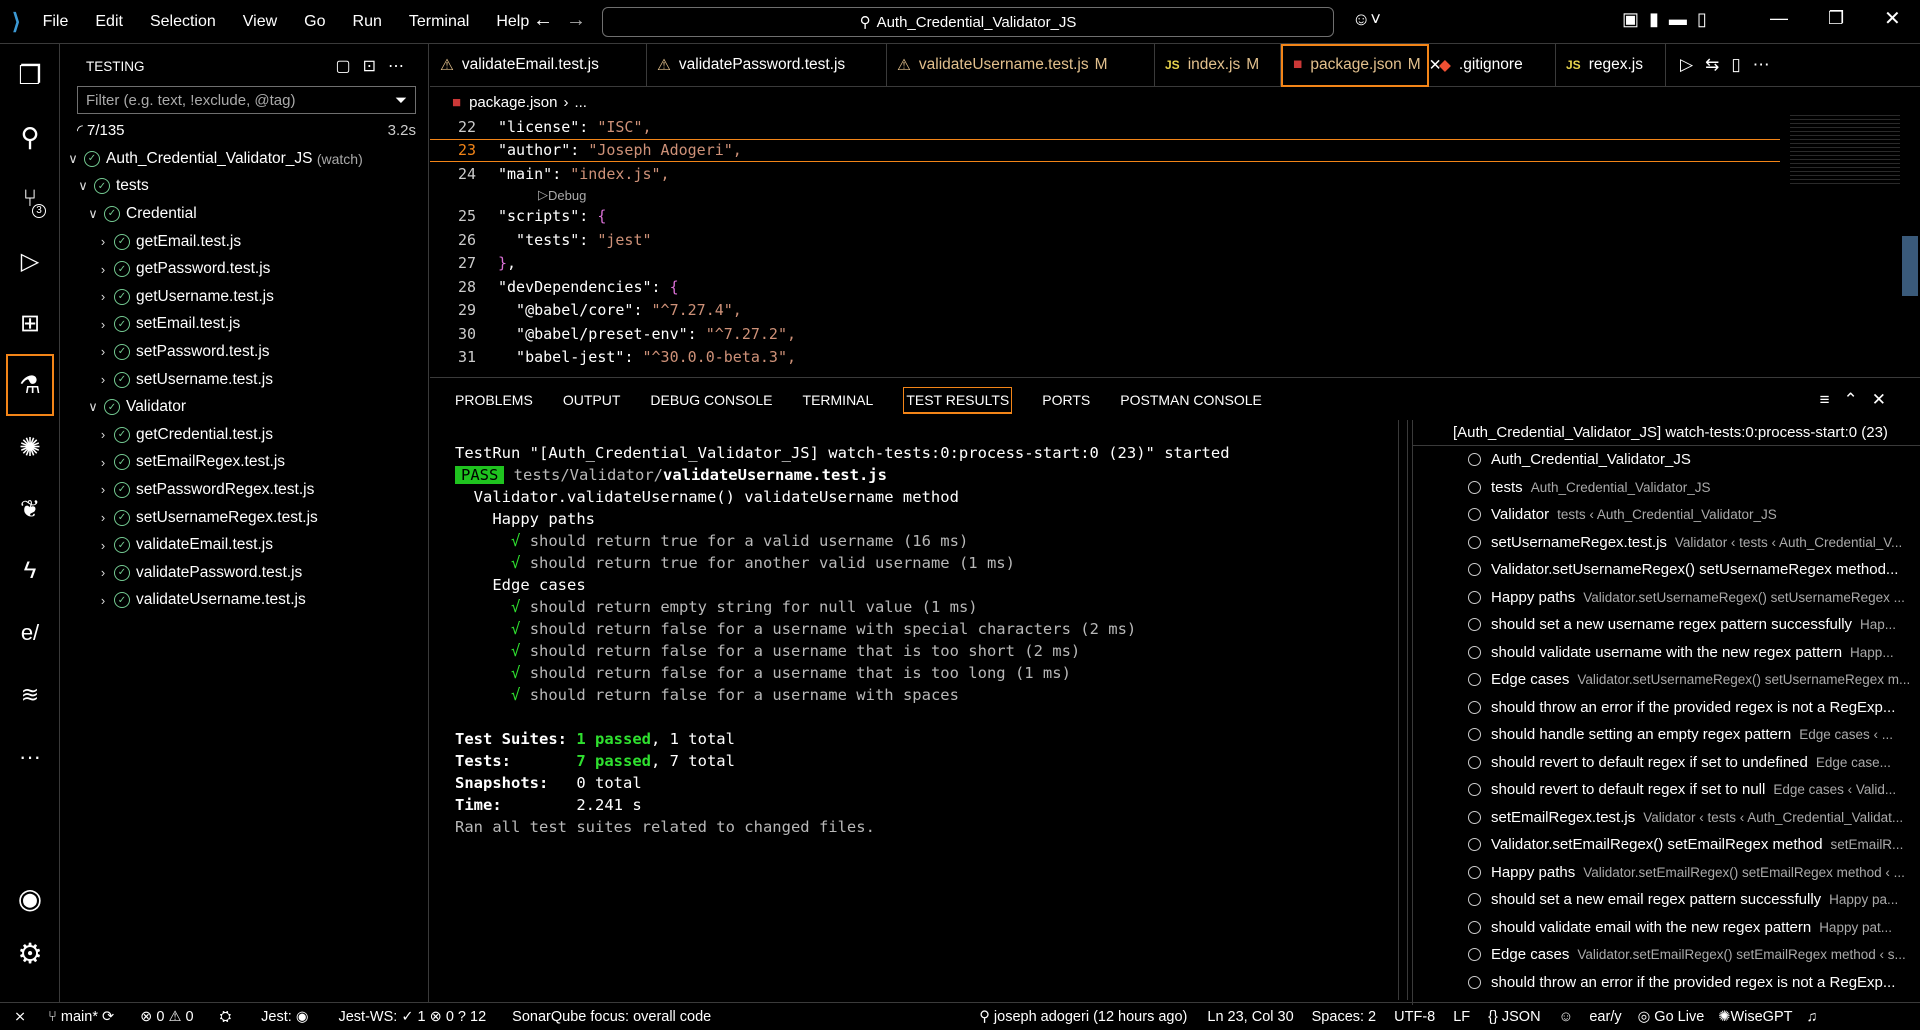 This screenshot has width=1920, height=1030. What do you see at coordinates (611, 1017) in the screenshot?
I see `sonarqube-status: SonarQube focus: overall code` at bounding box center [611, 1017].